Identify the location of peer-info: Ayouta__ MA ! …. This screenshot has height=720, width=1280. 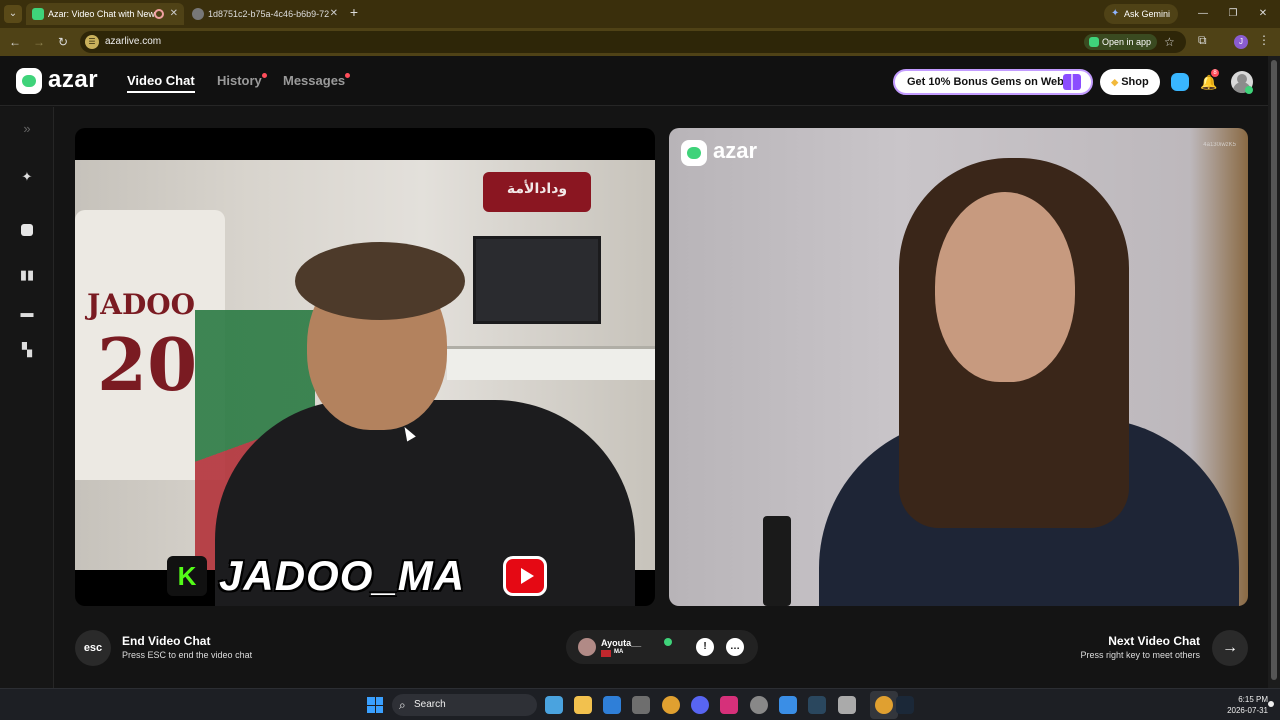
(662, 647).